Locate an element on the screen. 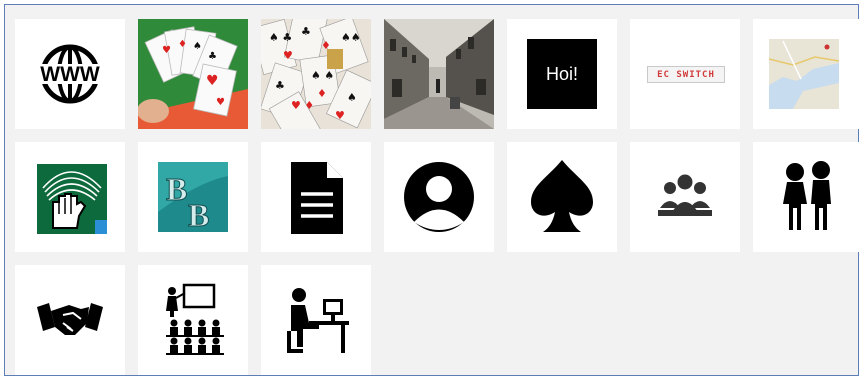 Image resolution: width=863 pixels, height=380 pixels. www-tile: WWW is located at coordinates (70, 74).